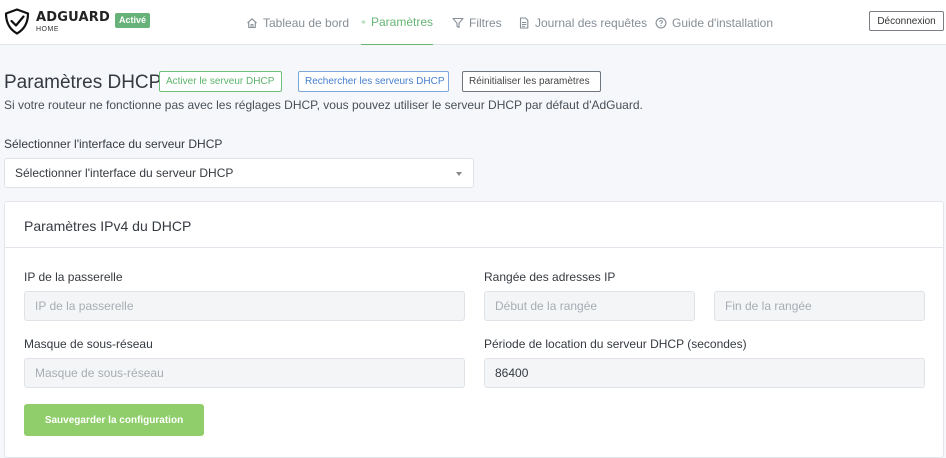  Describe the element at coordinates (306, 22) in the screenshot. I see `nav-dashboard-label: Tableau de bord` at that location.